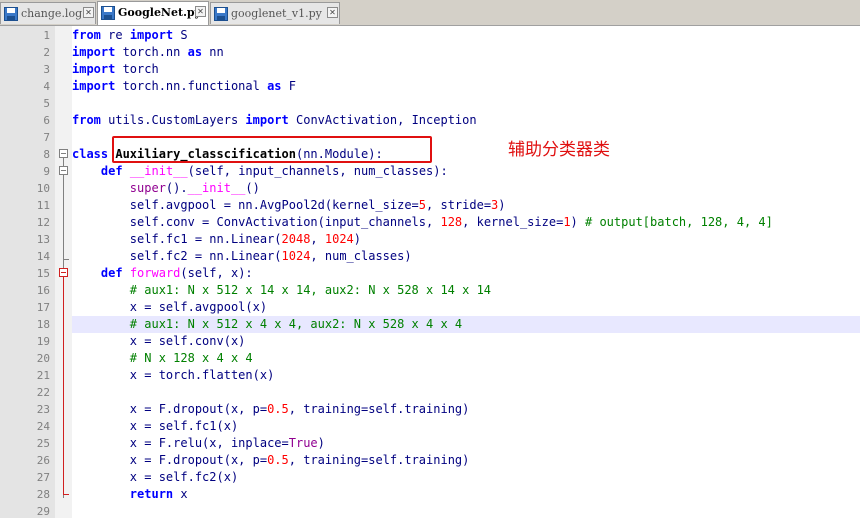 This screenshot has width=860, height=518. Describe the element at coordinates (274, 86) in the screenshot. I see `code-token: as` at that location.